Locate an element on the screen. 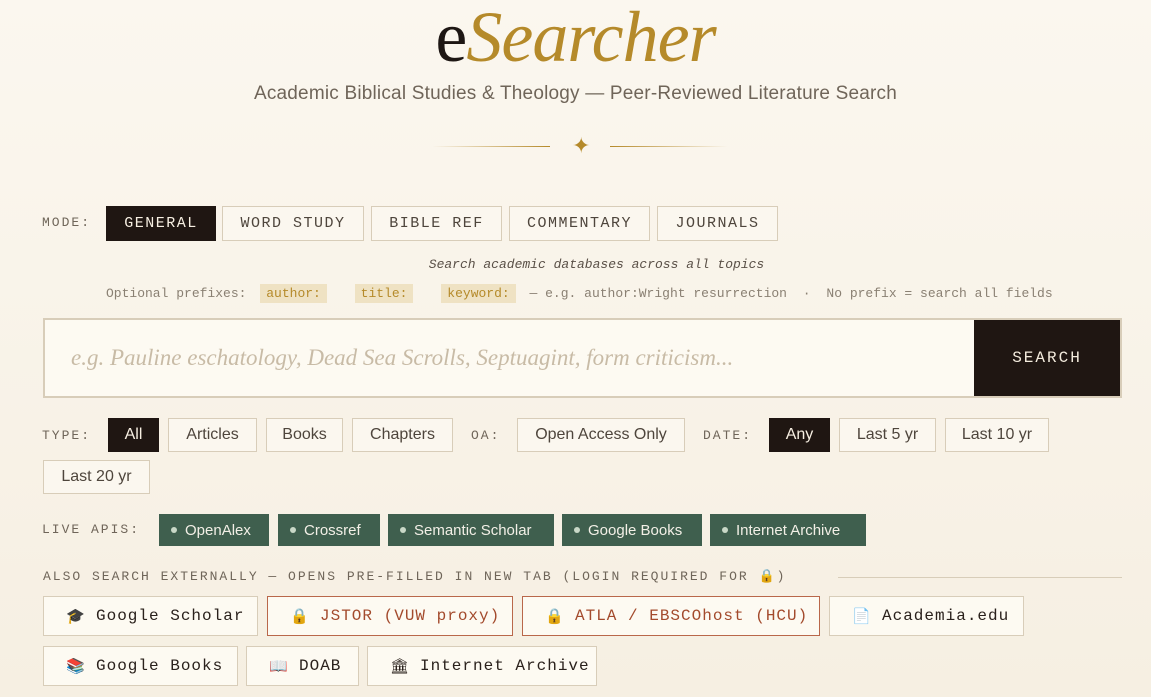  site-title-prefix: e is located at coordinates (451, 38).